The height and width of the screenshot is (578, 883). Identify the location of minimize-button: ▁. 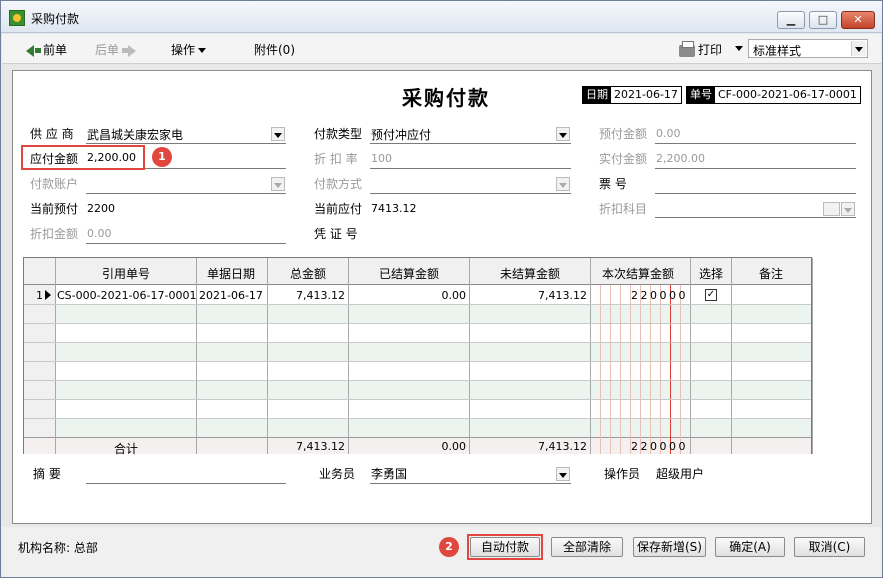
(791, 20).